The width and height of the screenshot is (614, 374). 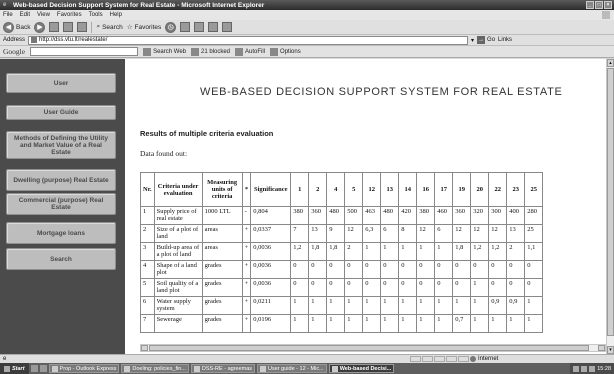 What do you see at coordinates (68, 27) in the screenshot?
I see `refresh-icon` at bounding box center [68, 27].